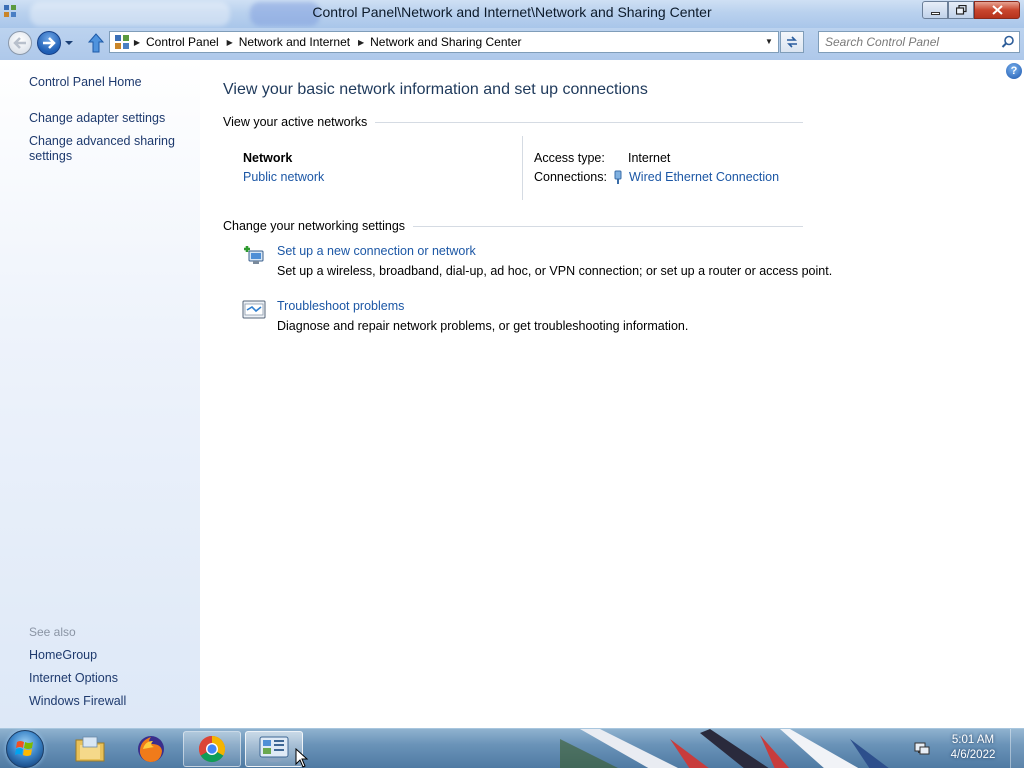  Describe the element at coordinates (104, 149) in the screenshot. I see `sidebar-link-change-advanced-sharing-settings: Change advanced sharing settings` at that location.